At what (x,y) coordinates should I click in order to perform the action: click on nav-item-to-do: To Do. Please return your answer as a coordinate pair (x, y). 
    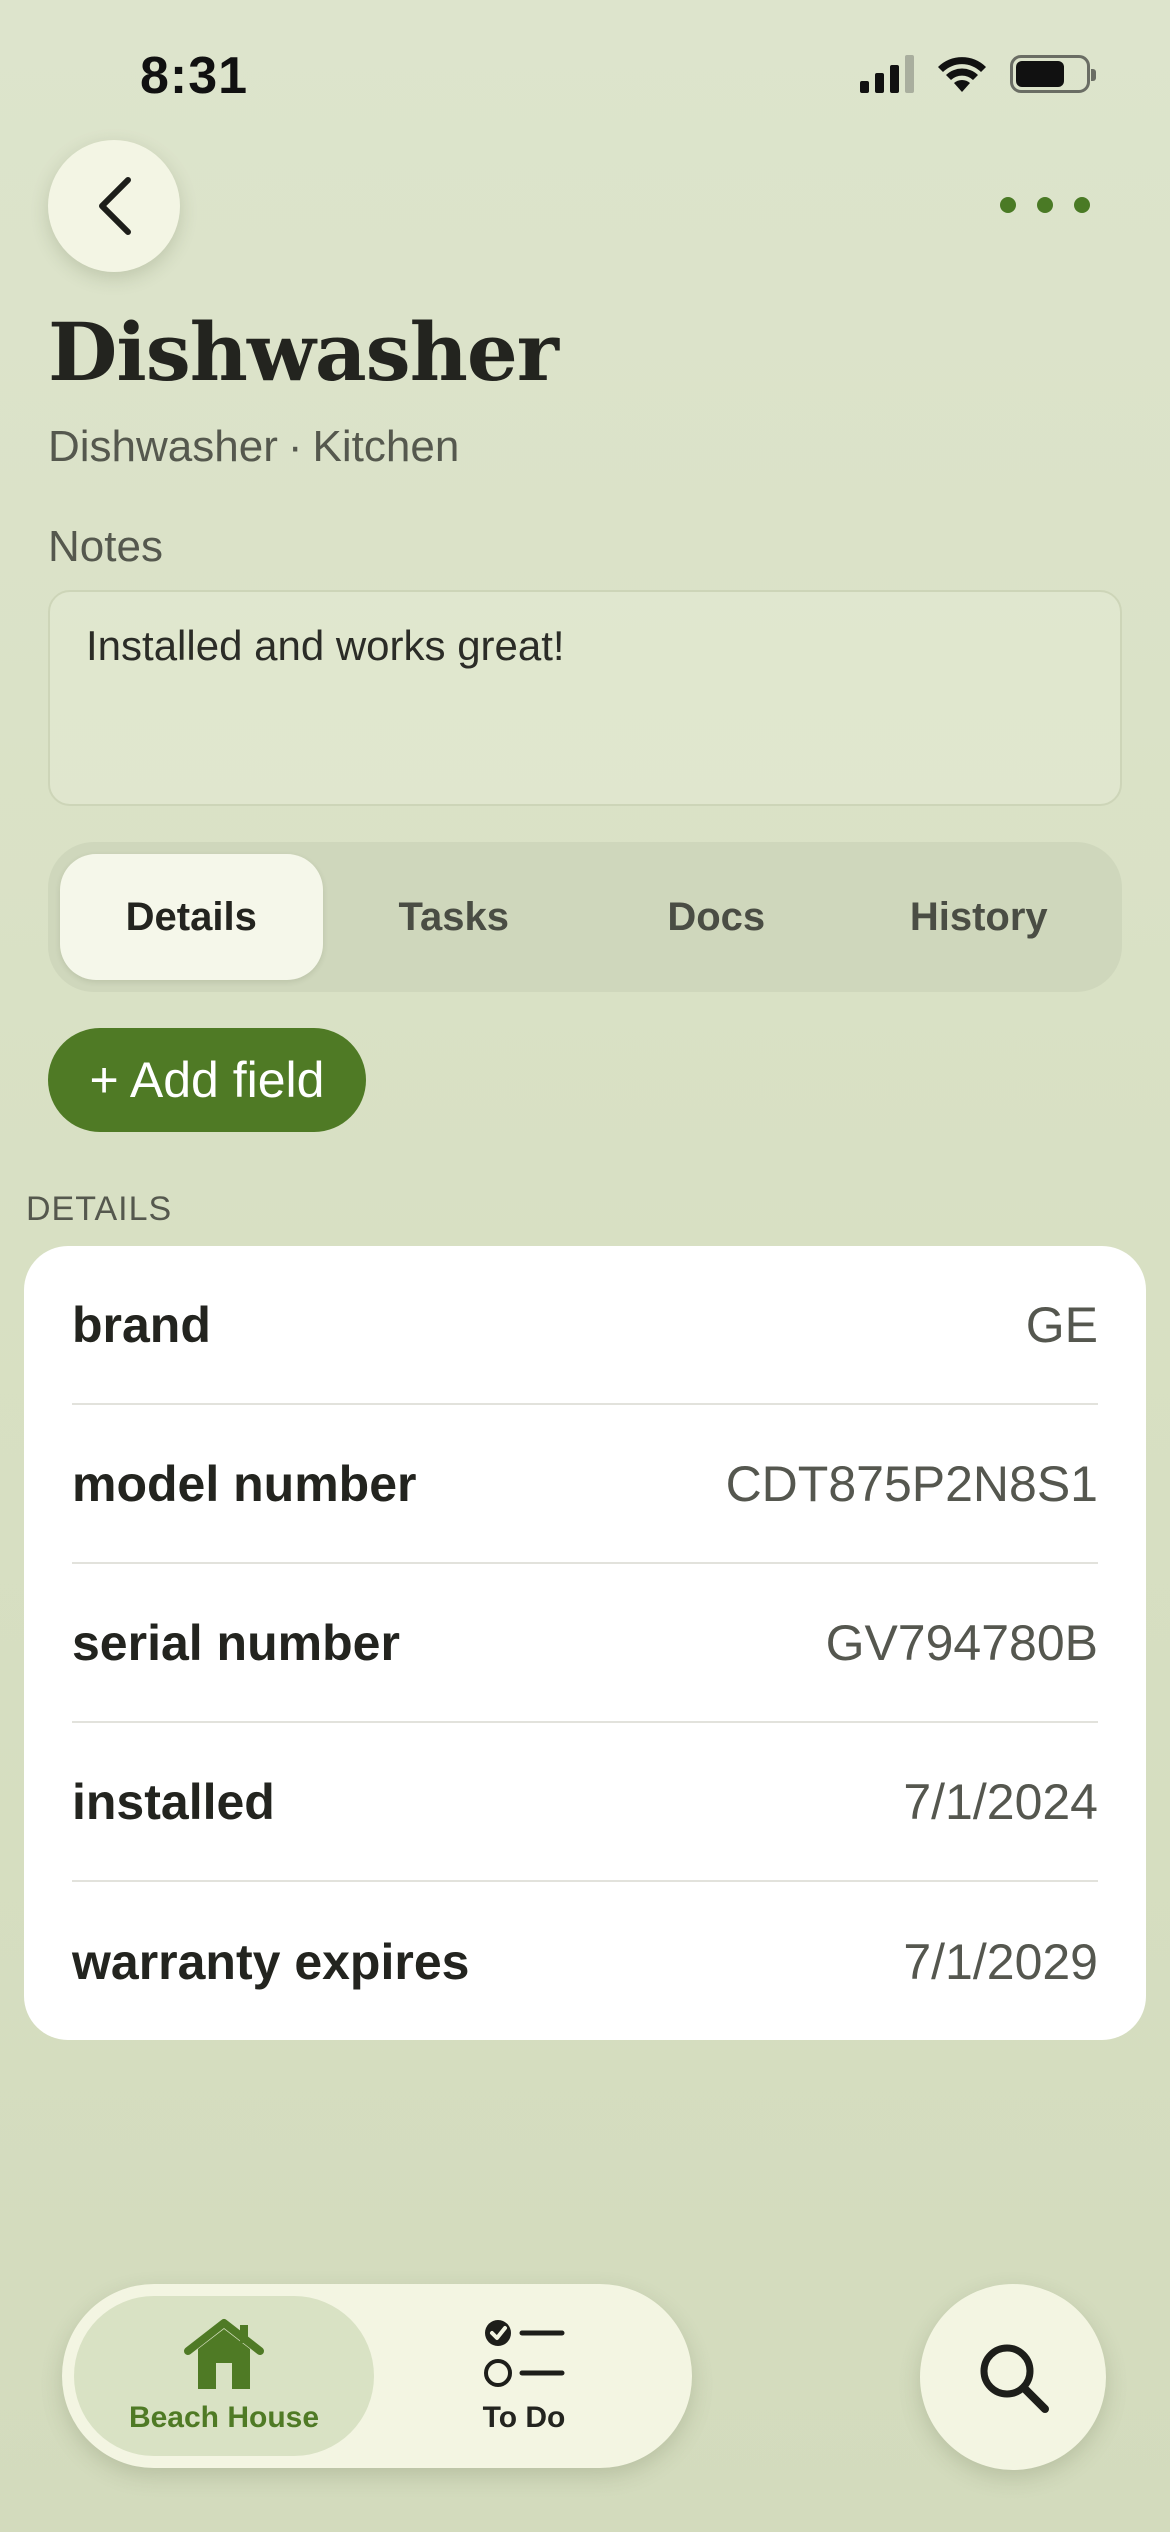
    Looking at the image, I should click on (524, 2376).